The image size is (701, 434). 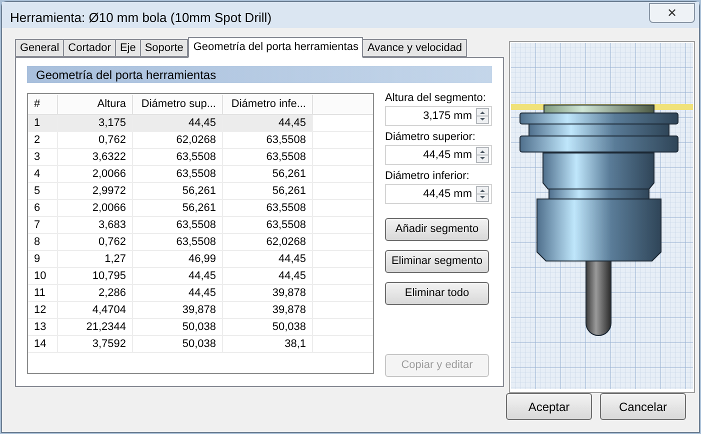 I want to click on table-row: 2 0,762 62,0268 63,5508, so click(x=200, y=140).